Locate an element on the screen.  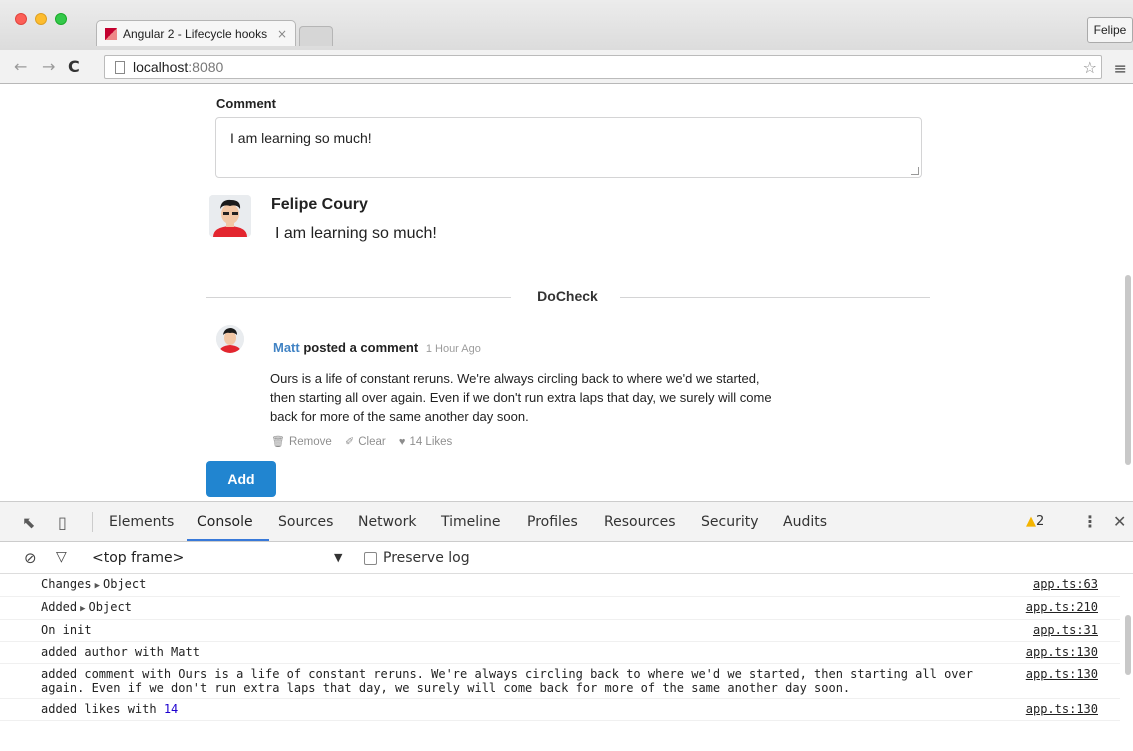
forward-arrow-icon: → is located at coordinates (48, 66).